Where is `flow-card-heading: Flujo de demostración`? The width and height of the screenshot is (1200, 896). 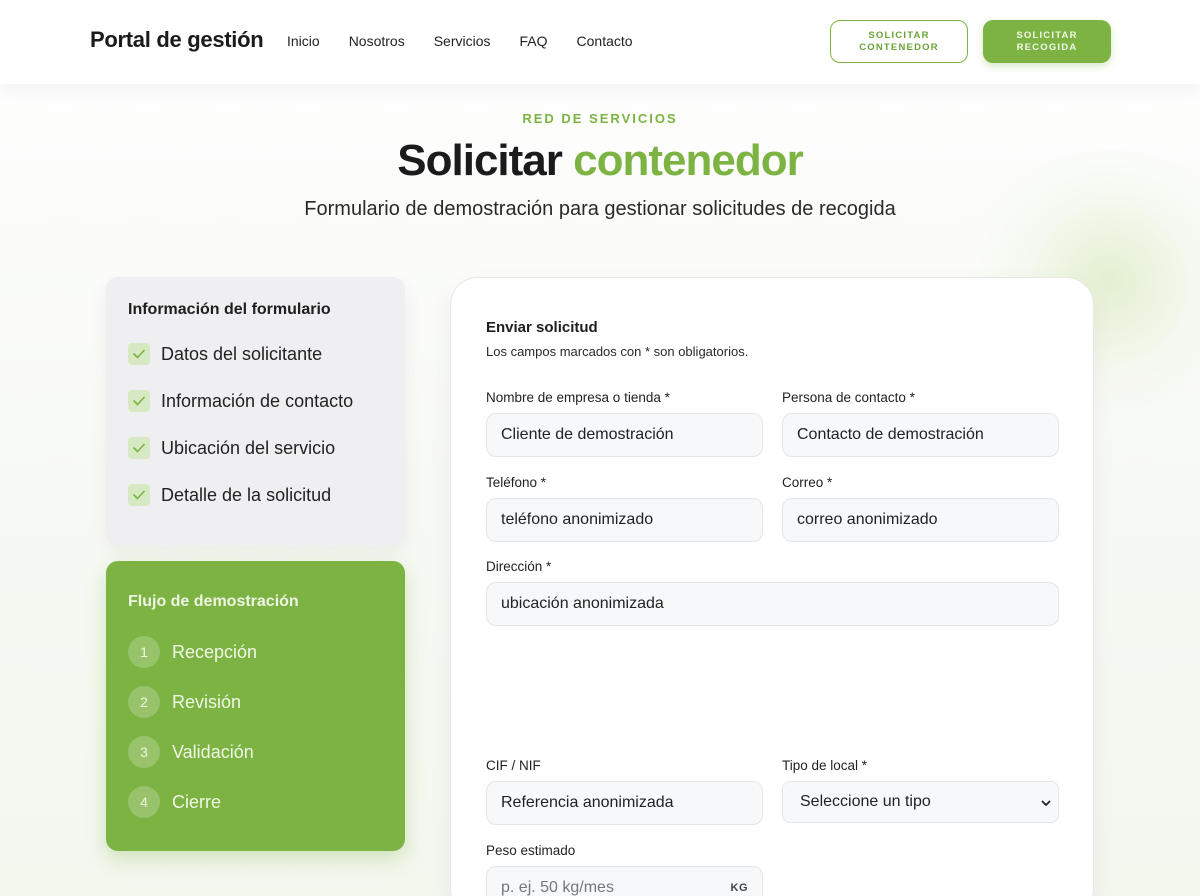 flow-card-heading: Flujo de demostración is located at coordinates (213, 601).